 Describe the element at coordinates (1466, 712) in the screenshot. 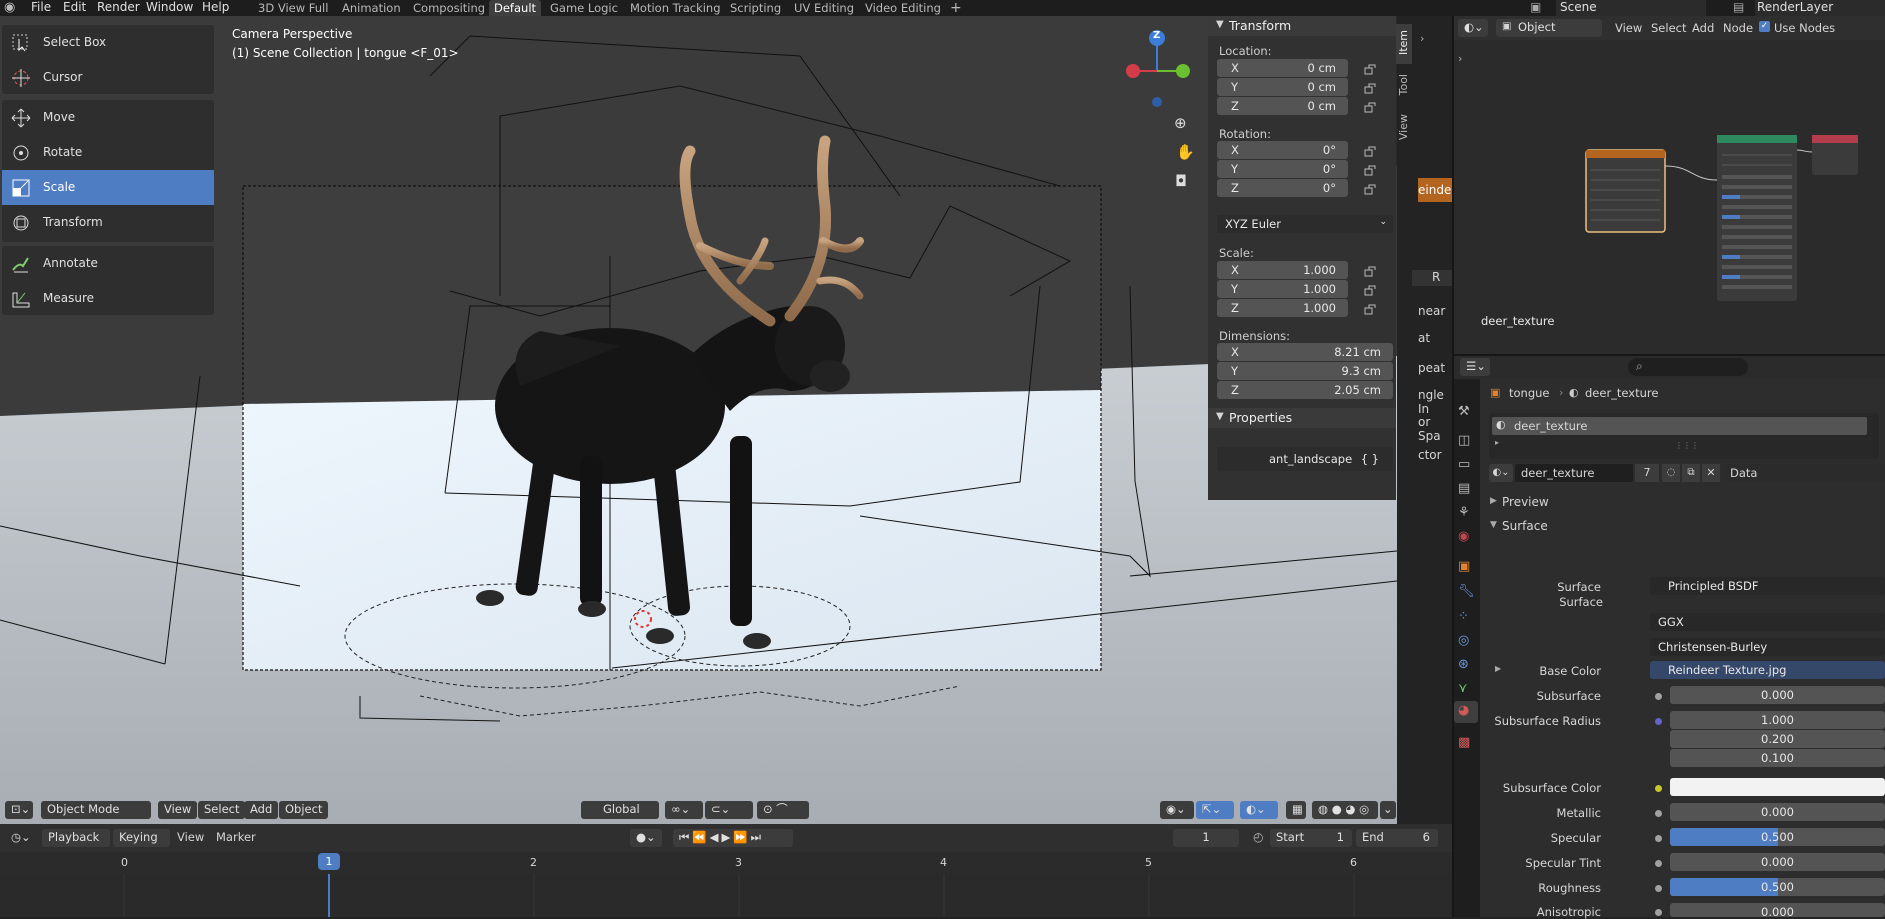

I see `material-tab: ◕` at that location.